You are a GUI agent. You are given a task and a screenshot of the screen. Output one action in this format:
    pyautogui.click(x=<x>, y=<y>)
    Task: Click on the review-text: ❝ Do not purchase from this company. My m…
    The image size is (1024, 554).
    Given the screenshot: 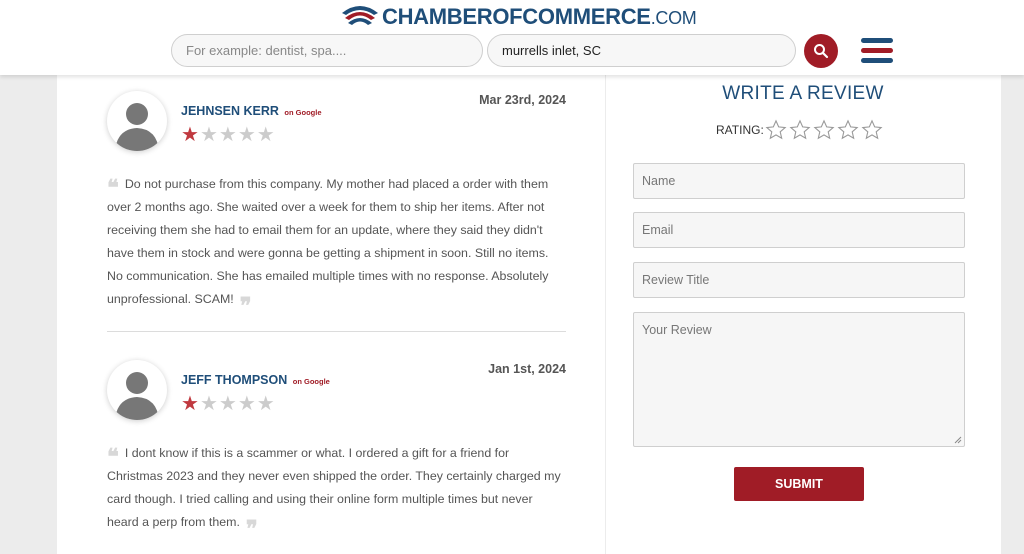 What is the action you would take?
    pyautogui.click(x=328, y=247)
    